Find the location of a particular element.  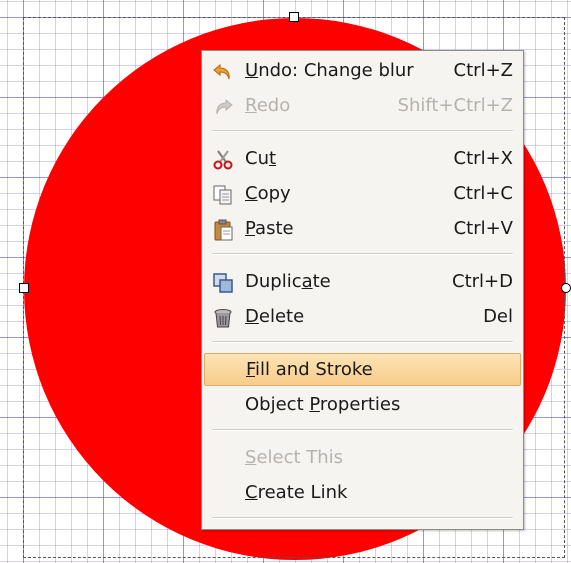

clipboard-icon is located at coordinates (223, 230).